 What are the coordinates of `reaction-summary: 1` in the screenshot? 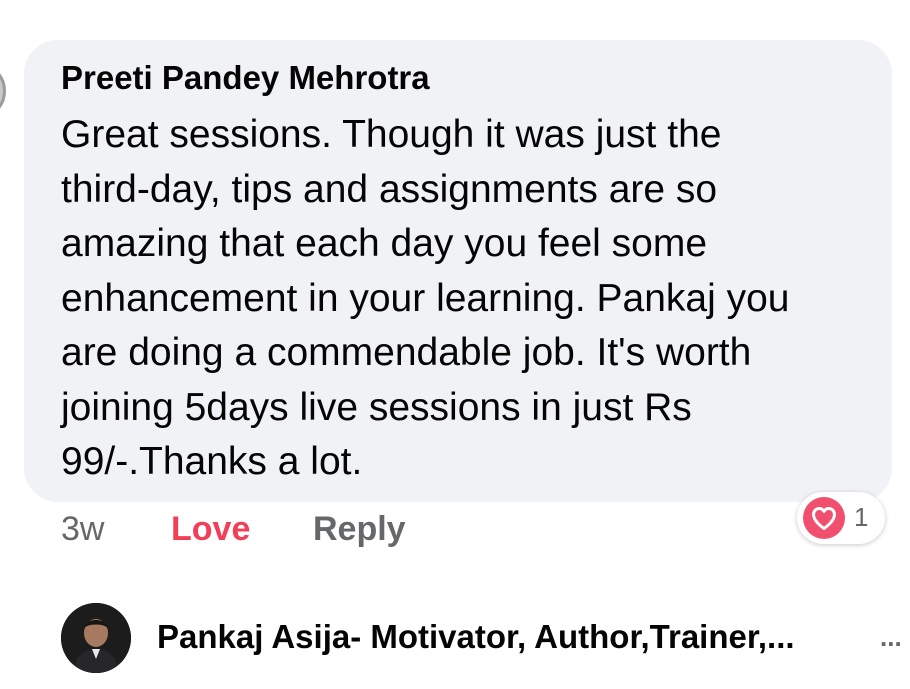 It's located at (841, 518).